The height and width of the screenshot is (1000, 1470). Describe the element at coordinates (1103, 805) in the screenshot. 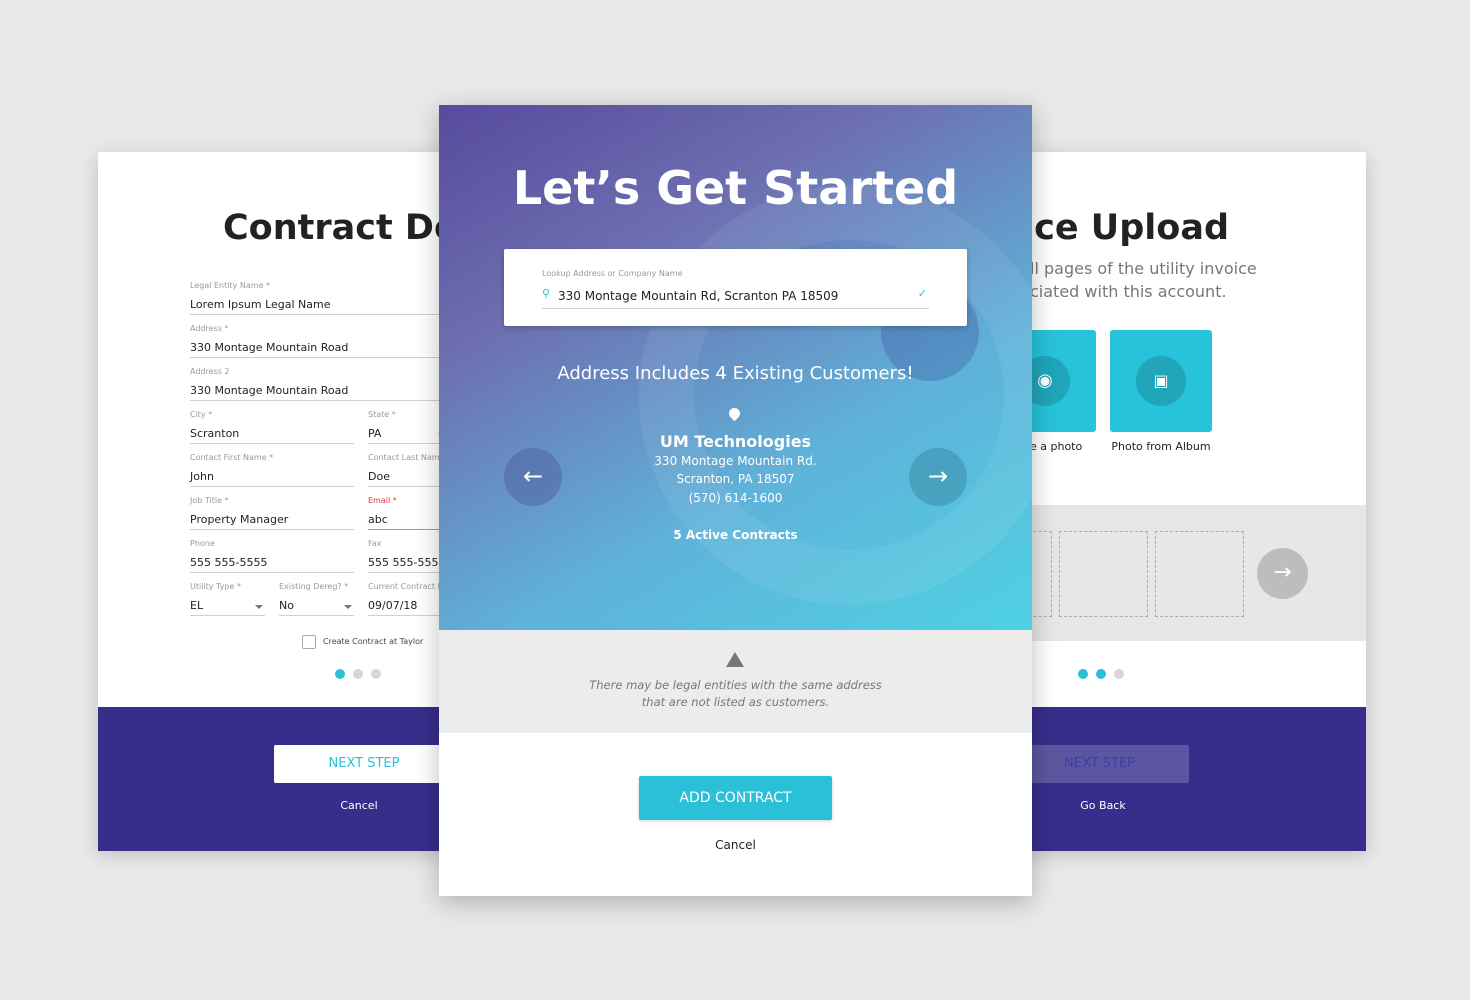

I see `go-back-link: Go Back` at that location.